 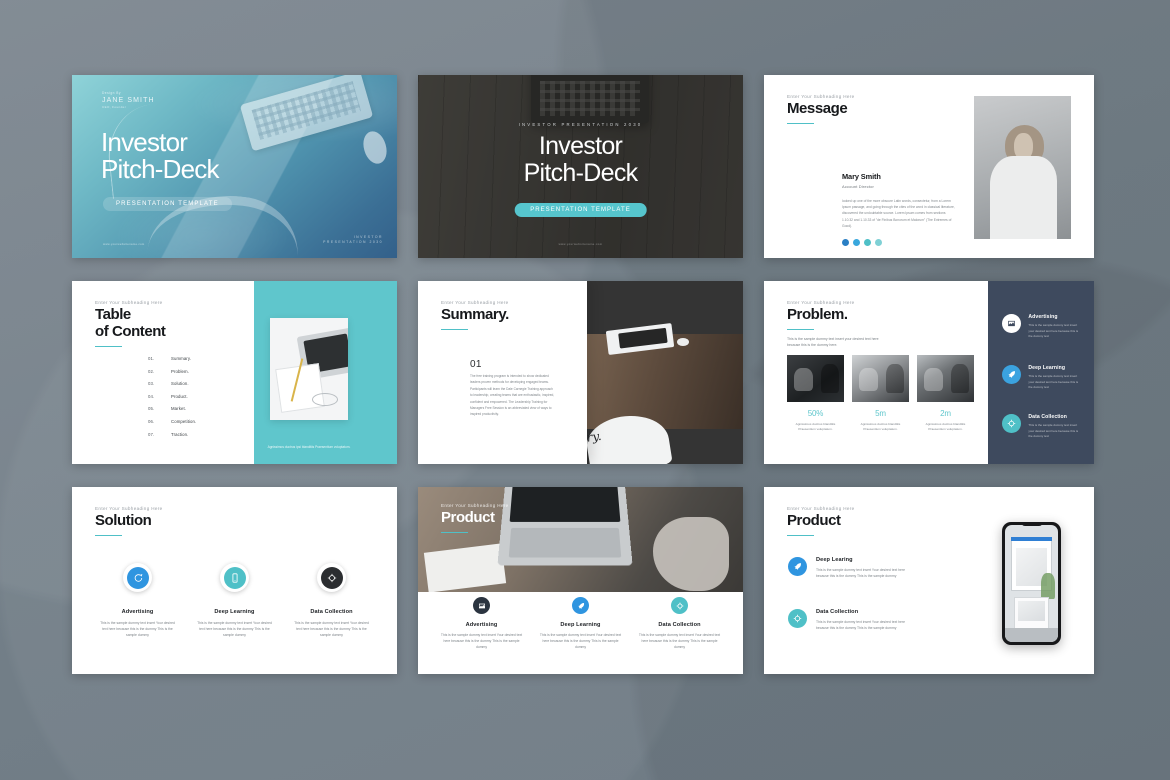 I want to click on toc-number: 01., so click(x=151, y=358).